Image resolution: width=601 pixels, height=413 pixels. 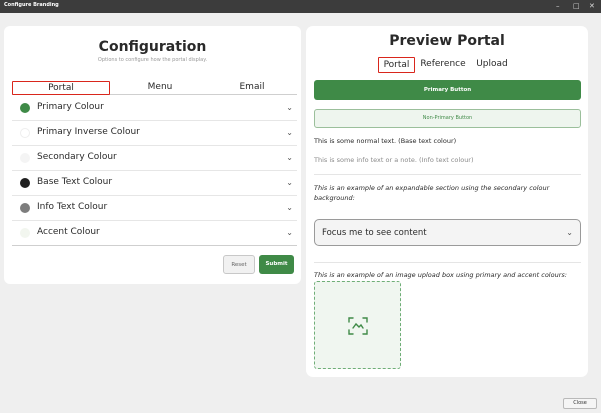 I want to click on colour-label: Secondary Colour, so click(x=77, y=157).